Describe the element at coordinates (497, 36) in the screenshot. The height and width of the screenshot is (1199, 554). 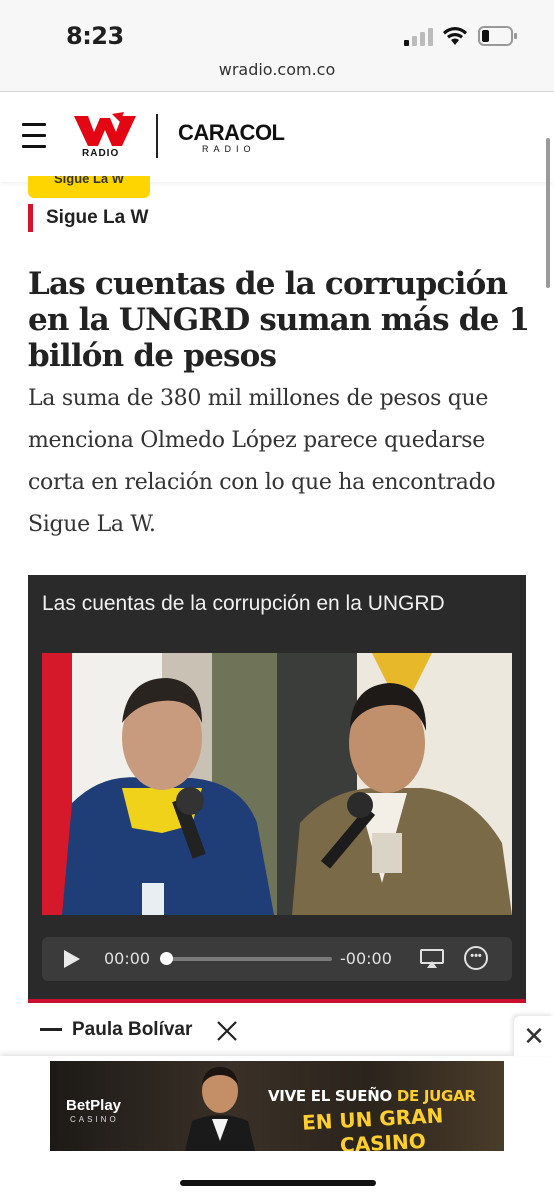
I see `battery-icon` at that location.